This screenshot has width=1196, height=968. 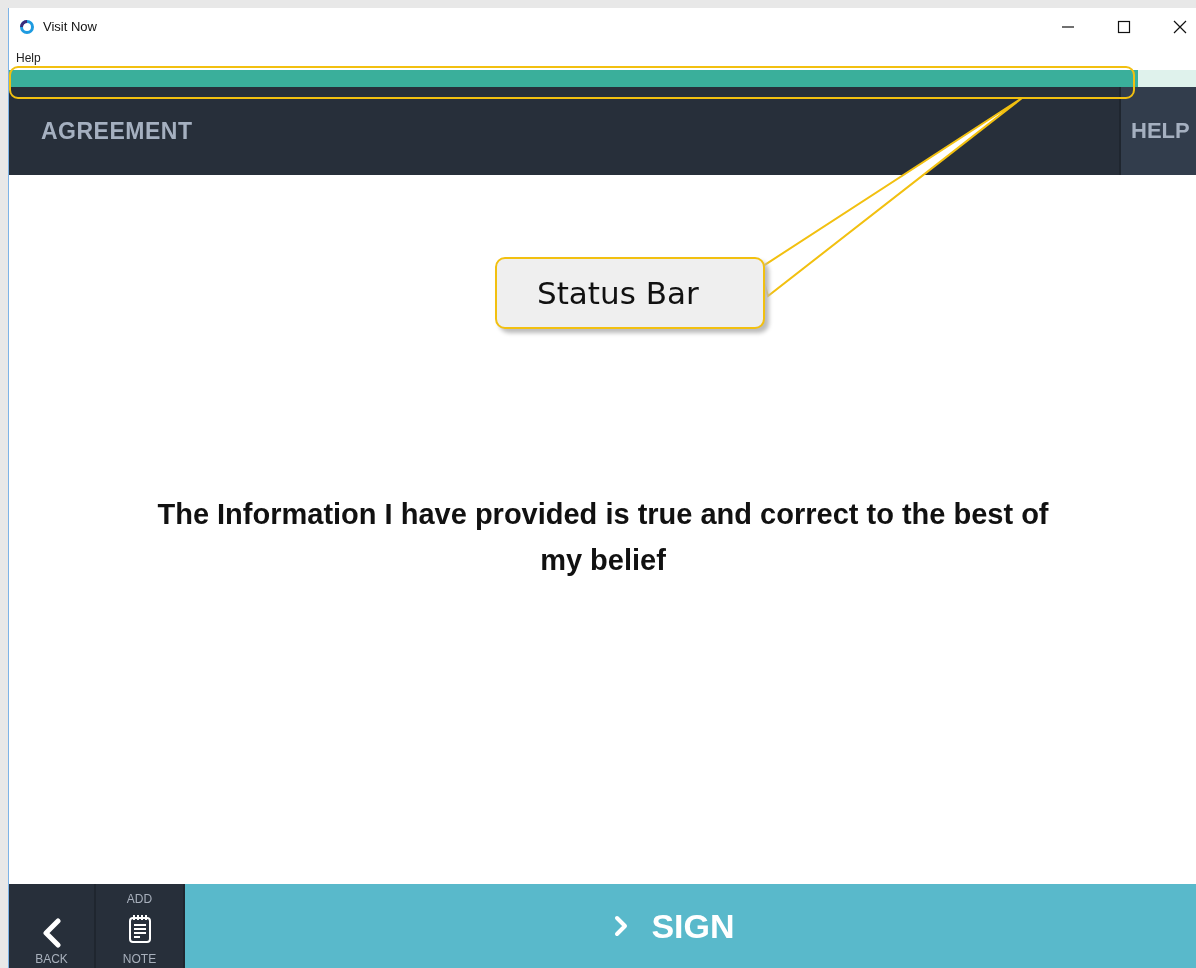 I want to click on app-logo-icon, so click(x=27, y=26).